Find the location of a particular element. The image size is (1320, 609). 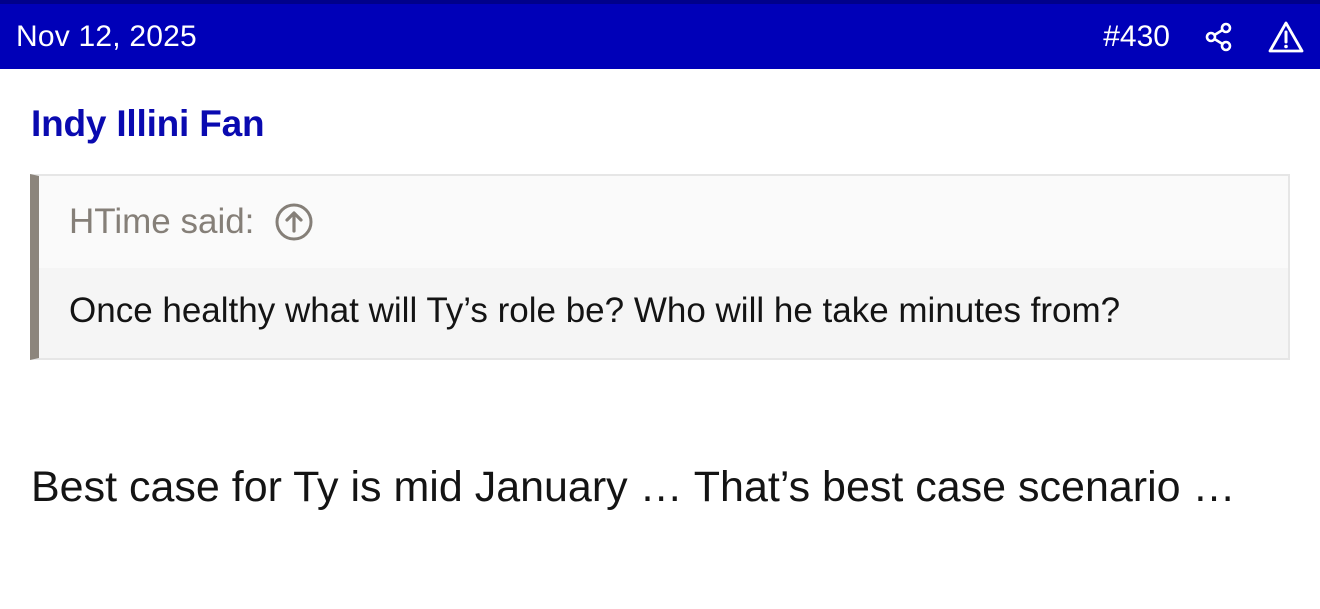

quote-header: HTime said: is located at coordinates (663, 222).